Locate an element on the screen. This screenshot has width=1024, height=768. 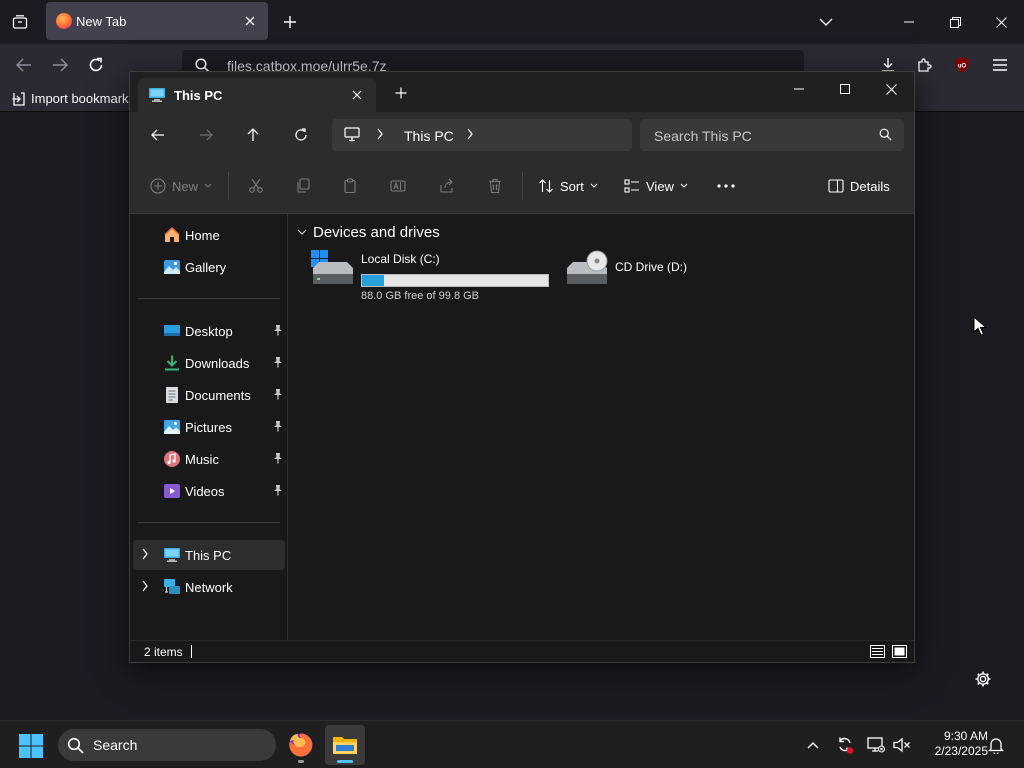
delete-button is located at coordinates (495, 186).